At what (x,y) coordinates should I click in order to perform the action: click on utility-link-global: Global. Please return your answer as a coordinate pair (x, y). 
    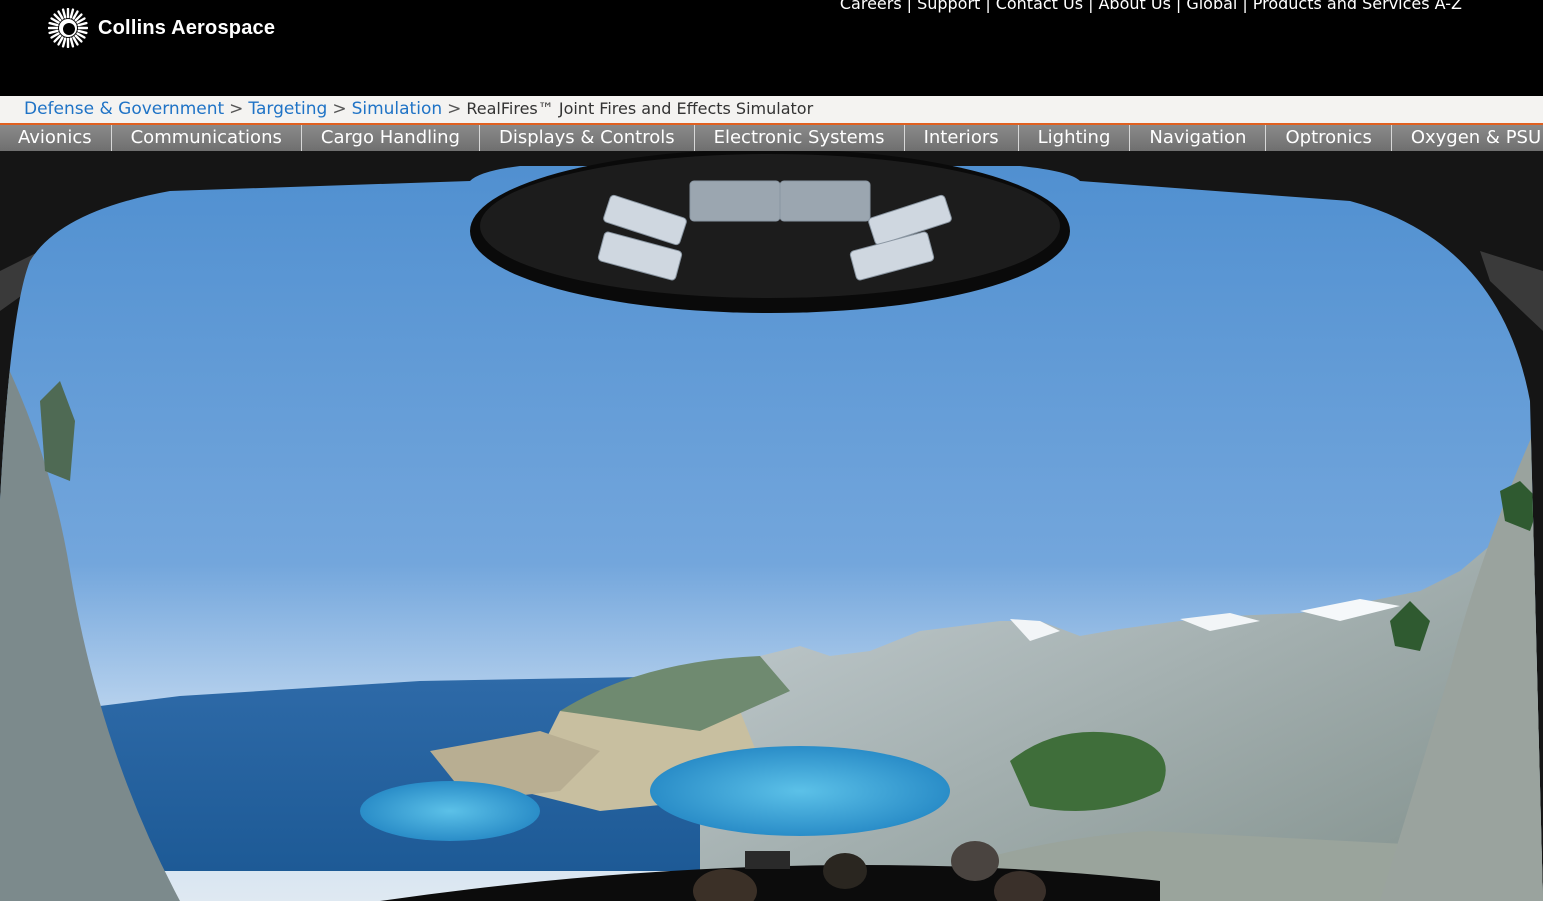
    Looking at the image, I should click on (1211, 6).